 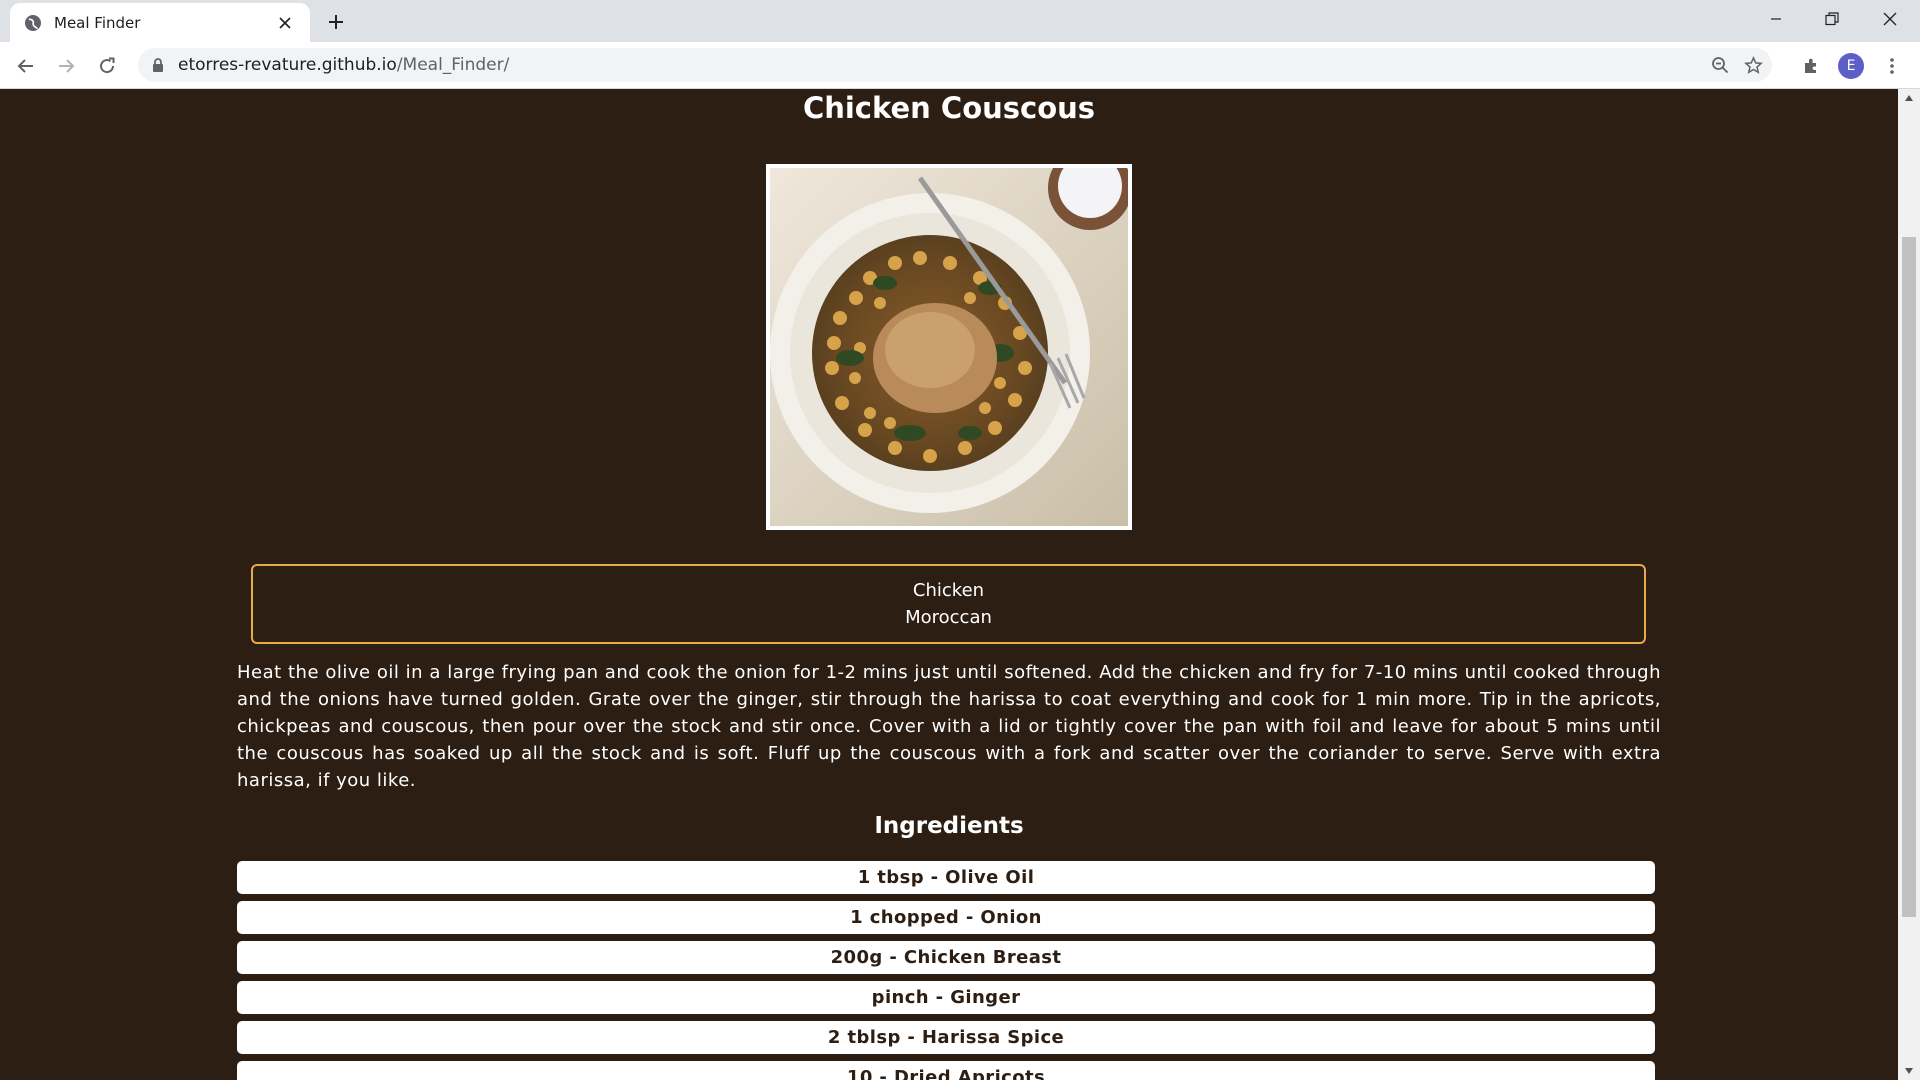 What do you see at coordinates (946, 1070) in the screenshot?
I see `ingredient-item: 10 - Dried Apricots` at bounding box center [946, 1070].